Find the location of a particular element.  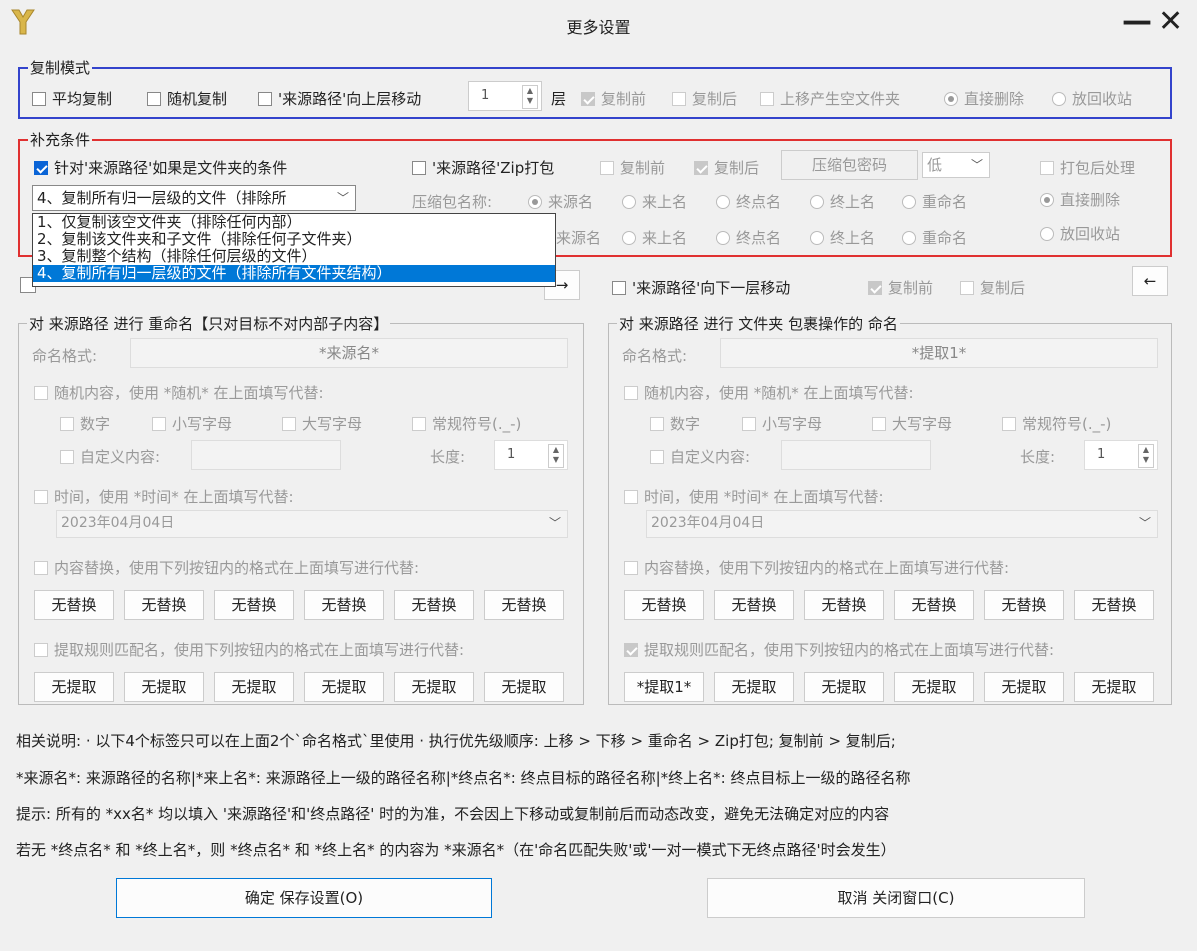

minimize-button: — is located at coordinates (1137, 22).